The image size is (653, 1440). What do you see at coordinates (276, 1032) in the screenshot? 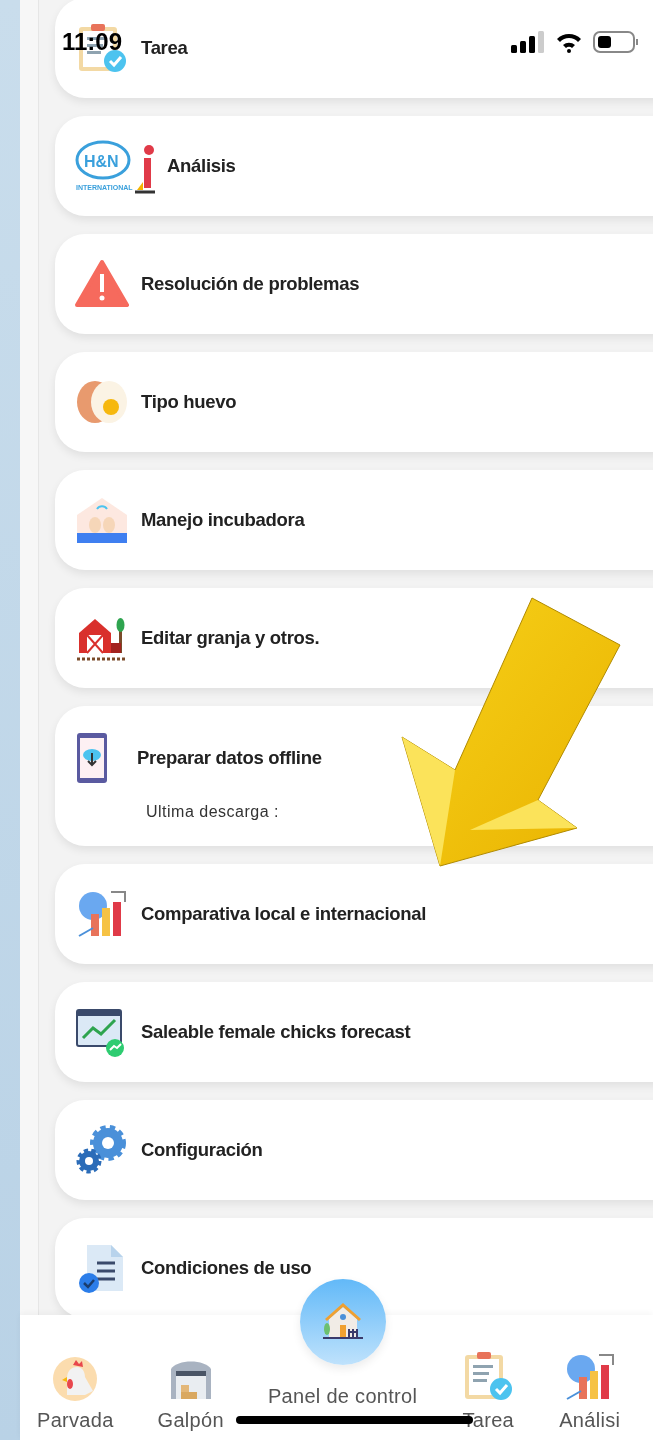
I see `menu-title: Saleable female chicks forecast` at bounding box center [276, 1032].